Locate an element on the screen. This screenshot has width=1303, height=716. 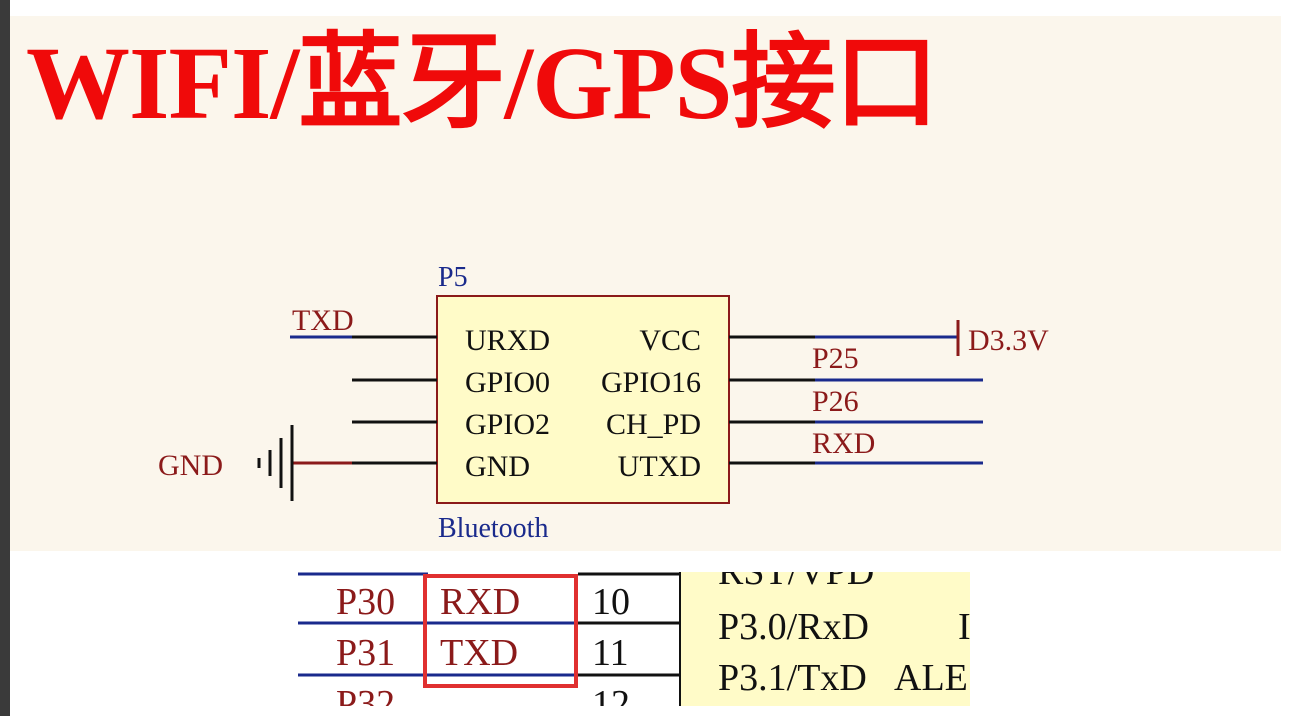
pin-label-gpio0: GPIO0 is located at coordinates (507, 382).